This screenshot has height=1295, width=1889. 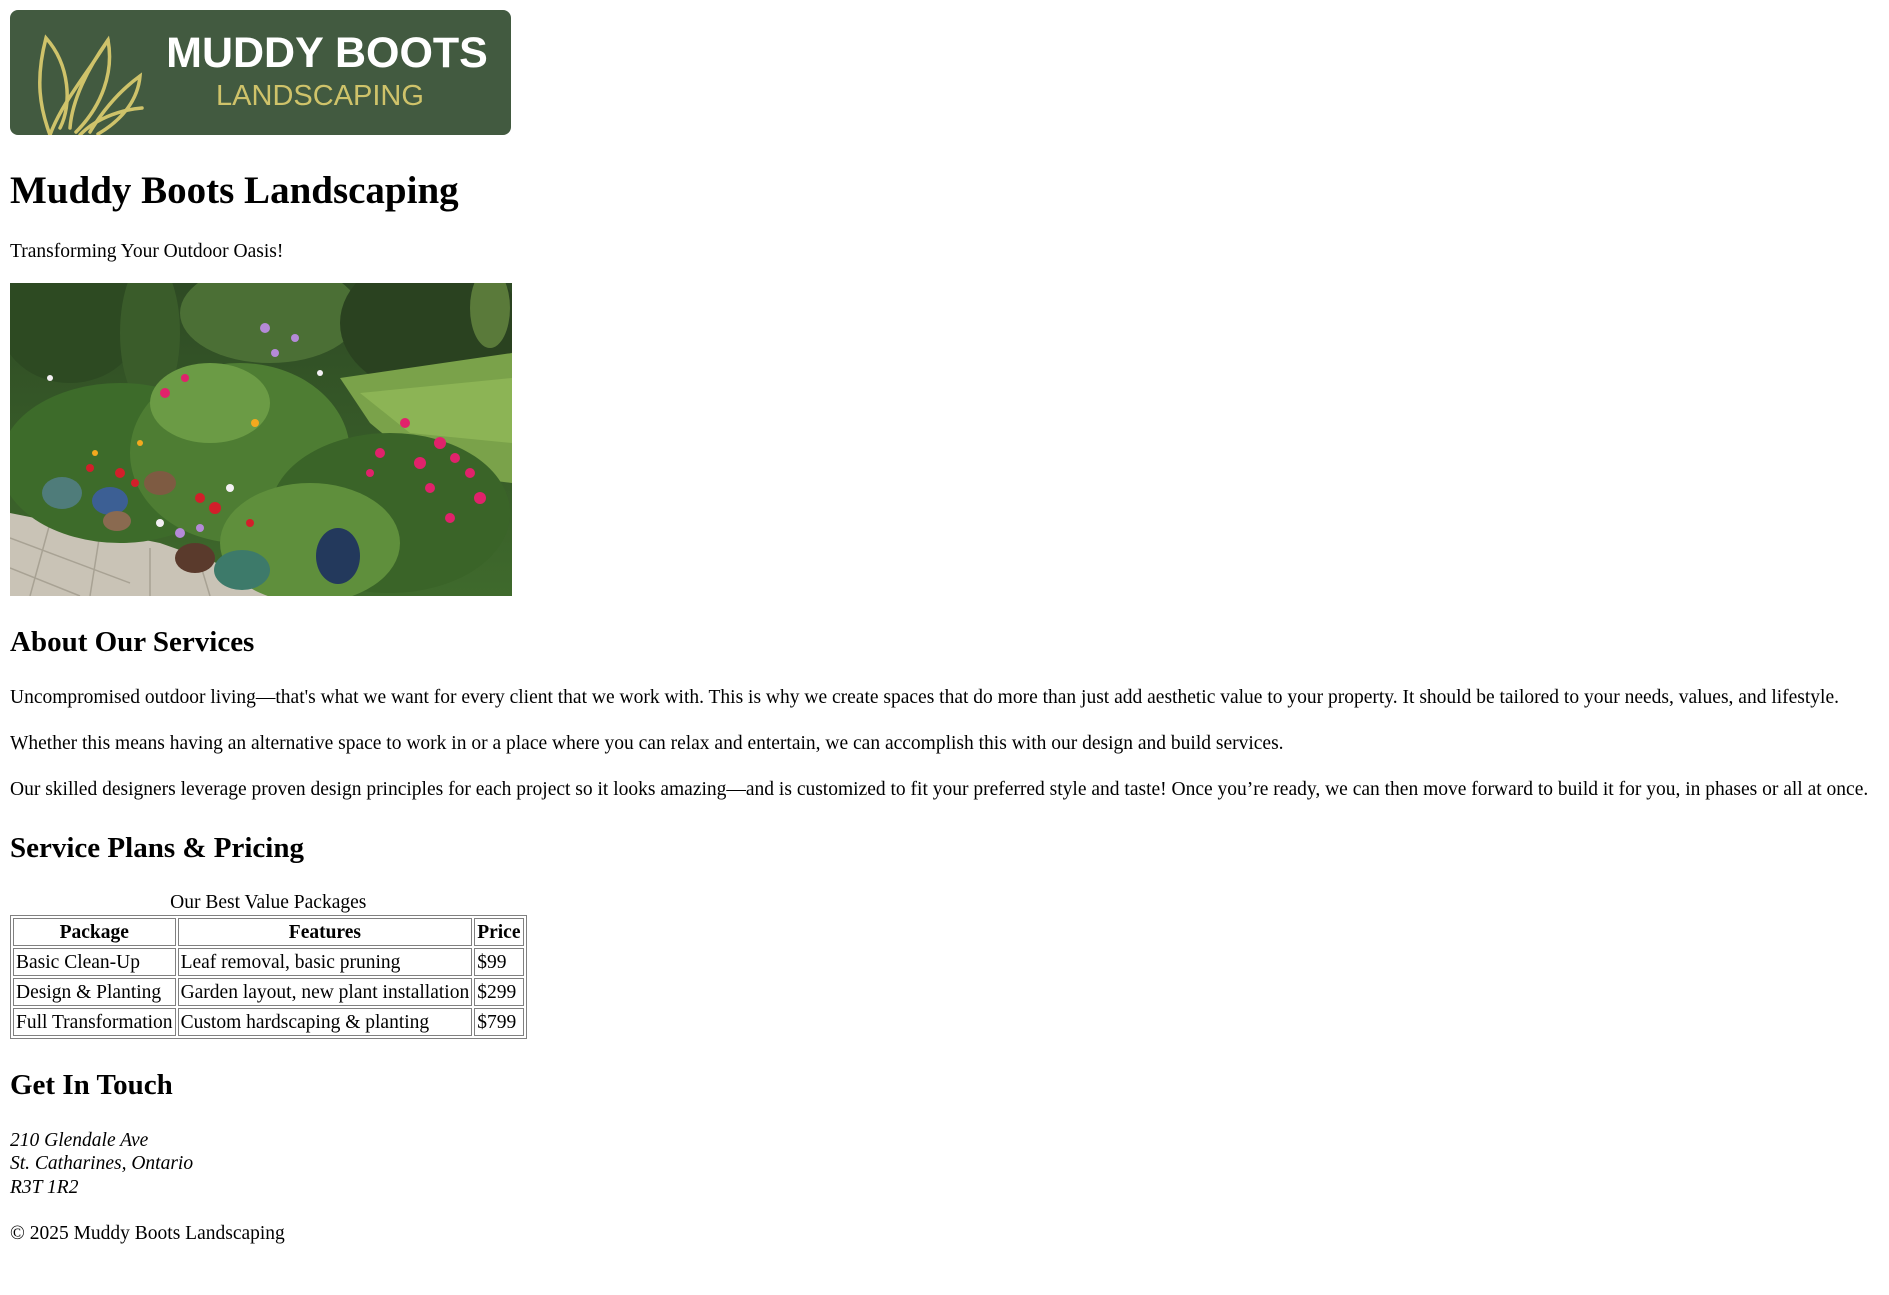 What do you see at coordinates (261, 440) in the screenshot?
I see `garden-photo` at bounding box center [261, 440].